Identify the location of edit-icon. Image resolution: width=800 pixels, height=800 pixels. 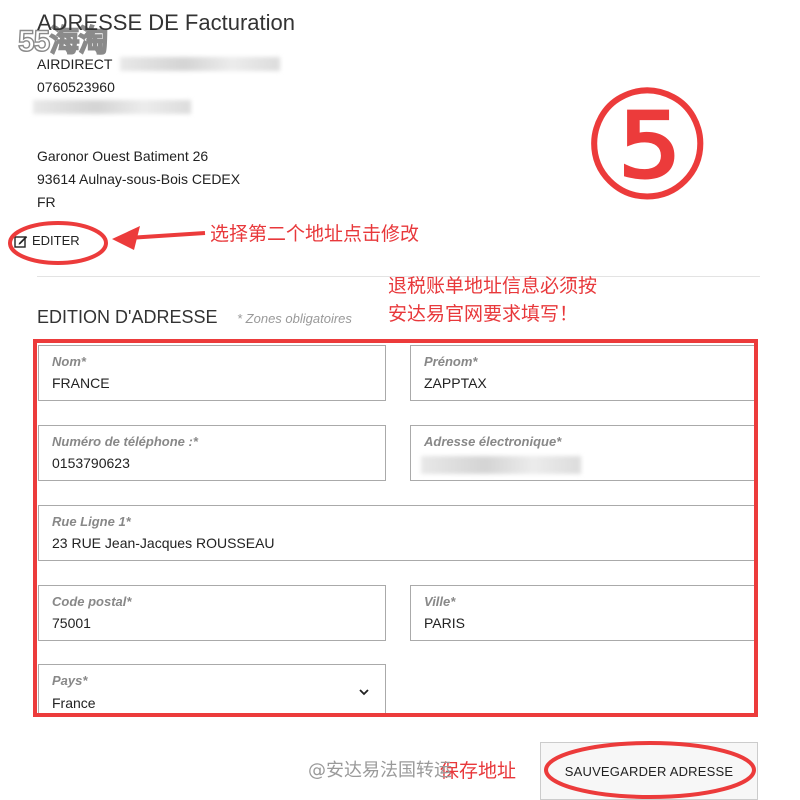
(21, 241).